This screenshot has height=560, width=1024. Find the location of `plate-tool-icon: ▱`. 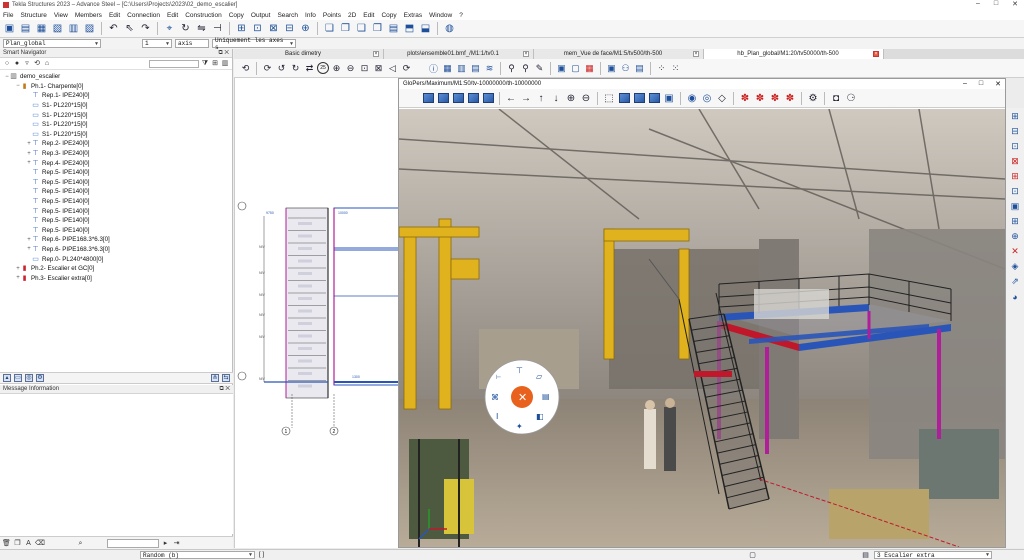

plate-tool-icon: ▱ is located at coordinates (539, 376).